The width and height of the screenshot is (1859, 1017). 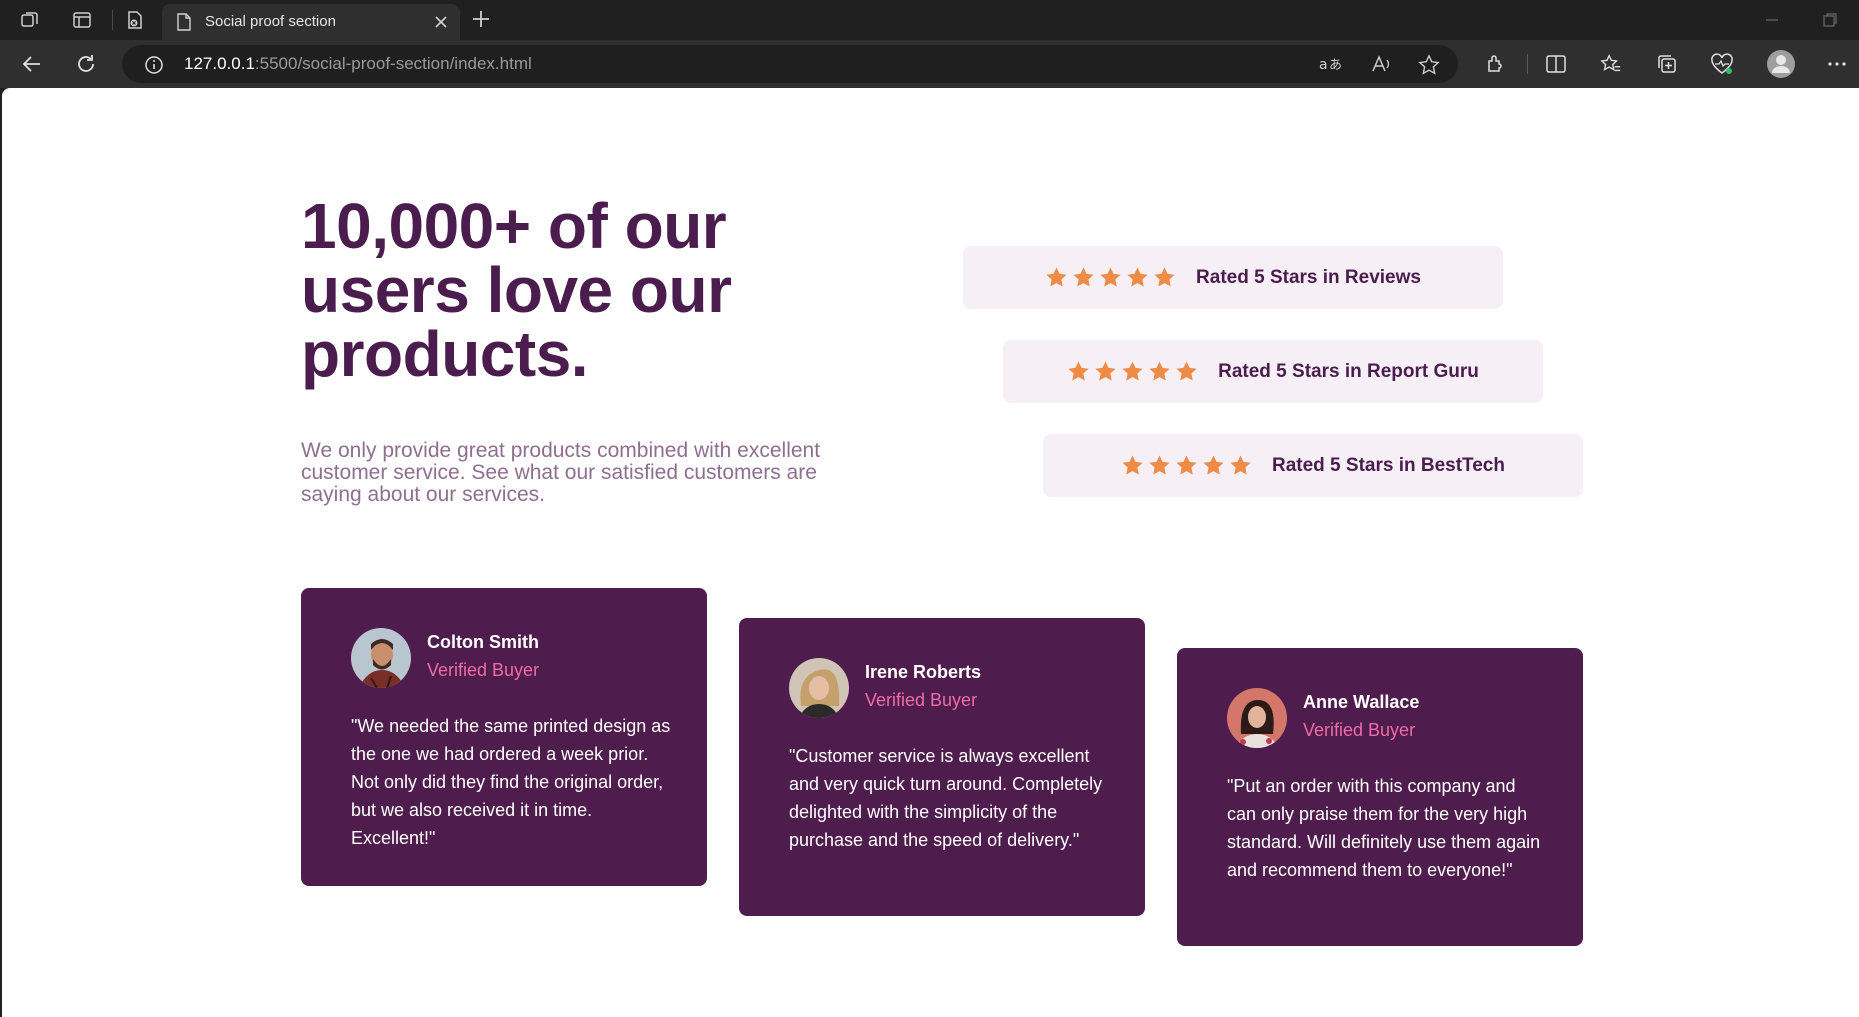 What do you see at coordinates (441, 23) in the screenshot?
I see `close-tab-icon` at bounding box center [441, 23].